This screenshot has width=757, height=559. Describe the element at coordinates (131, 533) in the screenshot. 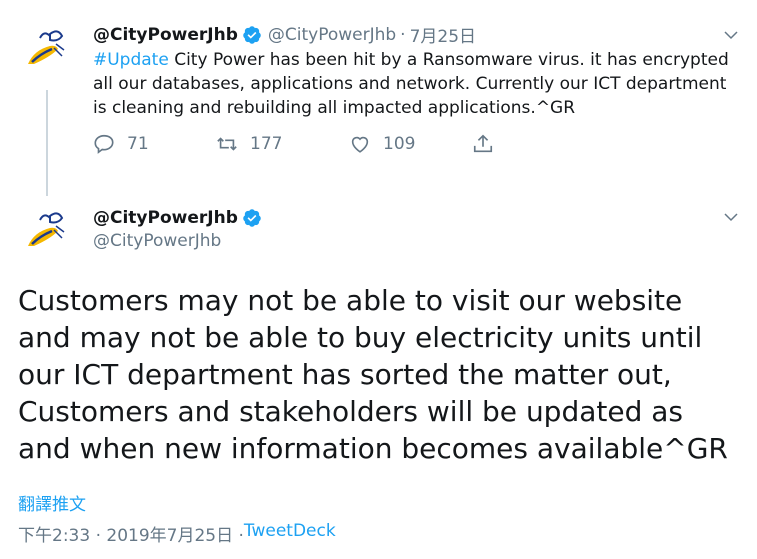

I see `tweet-timestamp: 下午2:33 · 2019年7月25日 ·` at that location.